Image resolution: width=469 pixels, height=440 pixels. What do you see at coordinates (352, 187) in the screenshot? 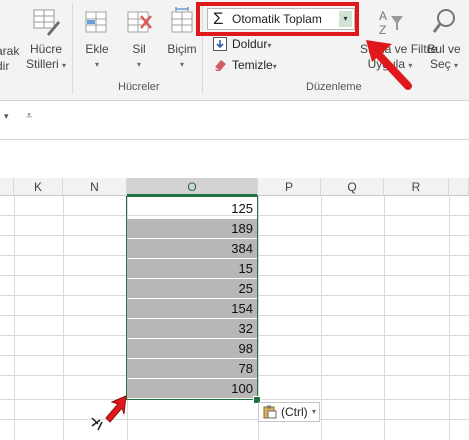
I see `column-header-q: Q` at bounding box center [352, 187].